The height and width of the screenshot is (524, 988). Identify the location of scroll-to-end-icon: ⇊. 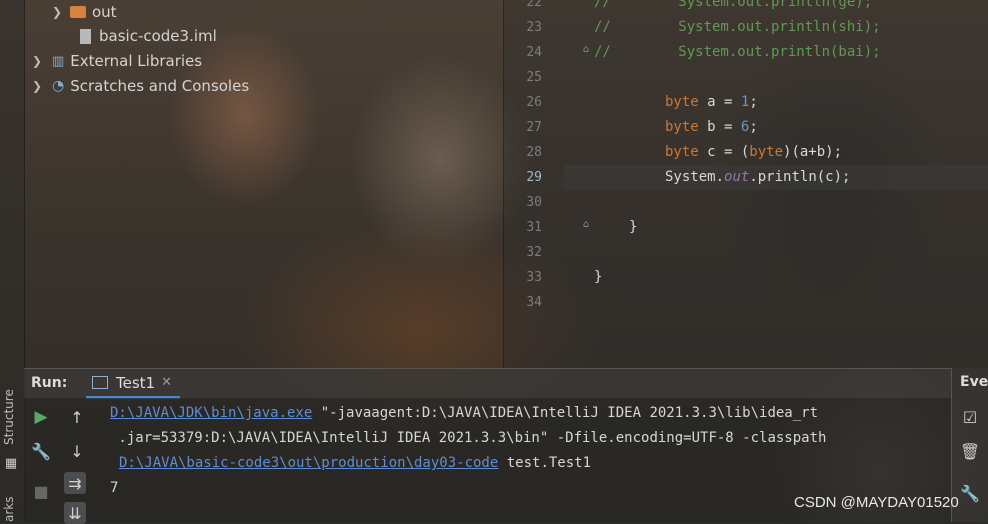
(75, 513).